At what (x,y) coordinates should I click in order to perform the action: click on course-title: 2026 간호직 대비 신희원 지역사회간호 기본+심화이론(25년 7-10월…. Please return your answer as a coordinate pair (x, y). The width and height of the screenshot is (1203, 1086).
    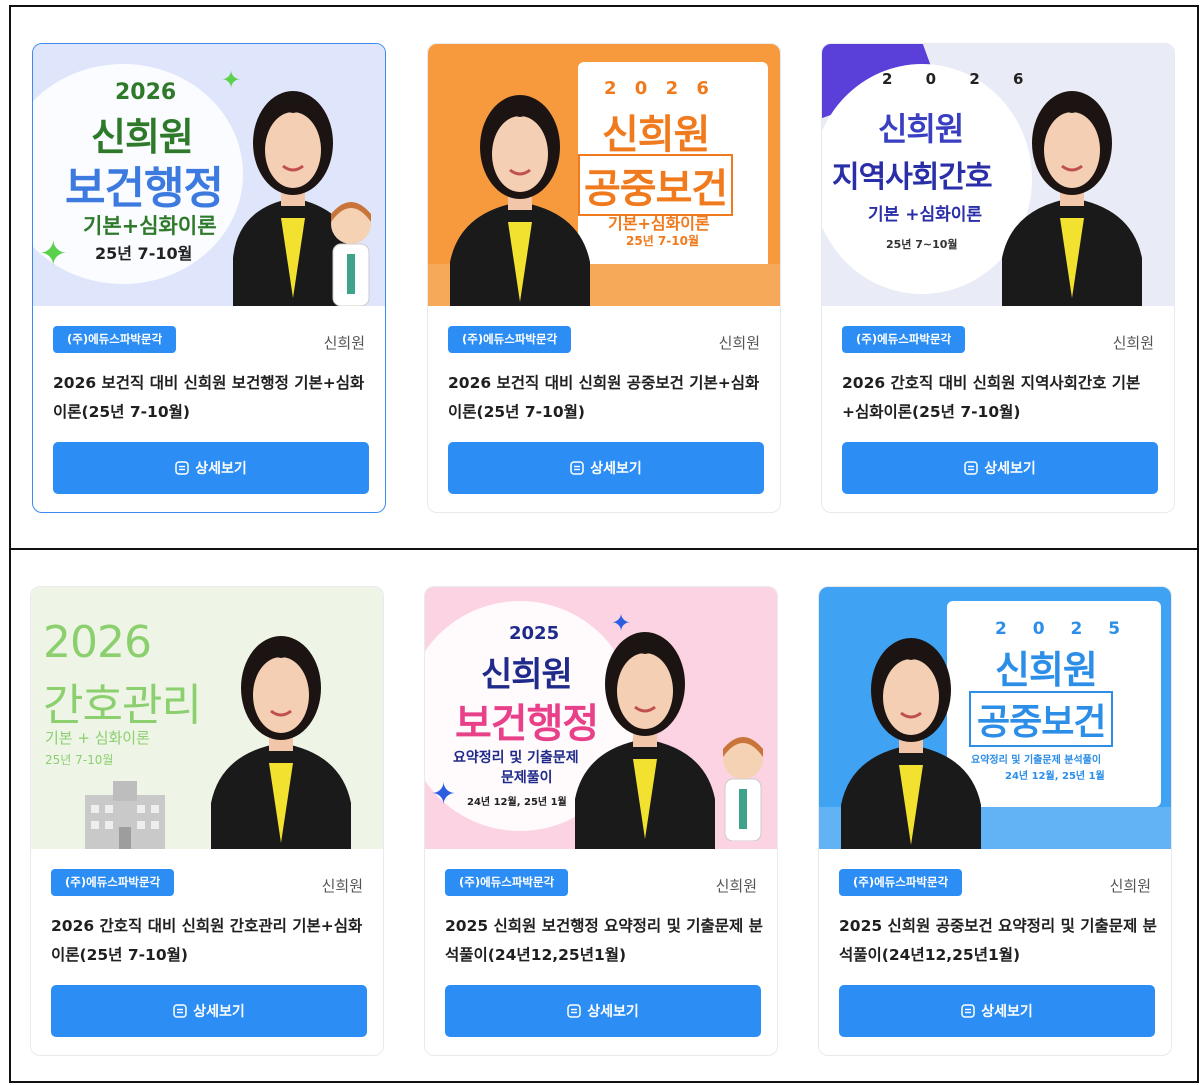
    Looking at the image, I should click on (1001, 398).